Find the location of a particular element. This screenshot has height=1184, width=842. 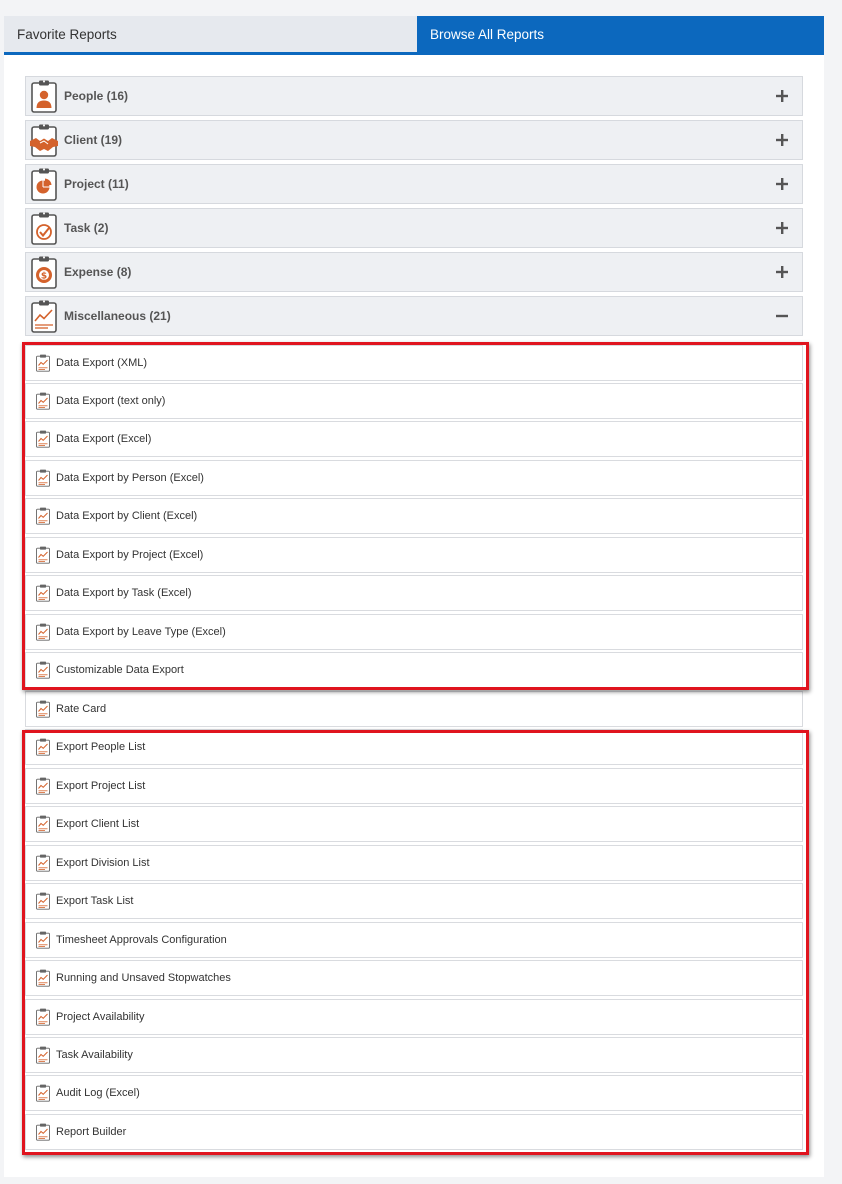

report-item: Data Export by Leave Type (Excel) is located at coordinates (414, 632).